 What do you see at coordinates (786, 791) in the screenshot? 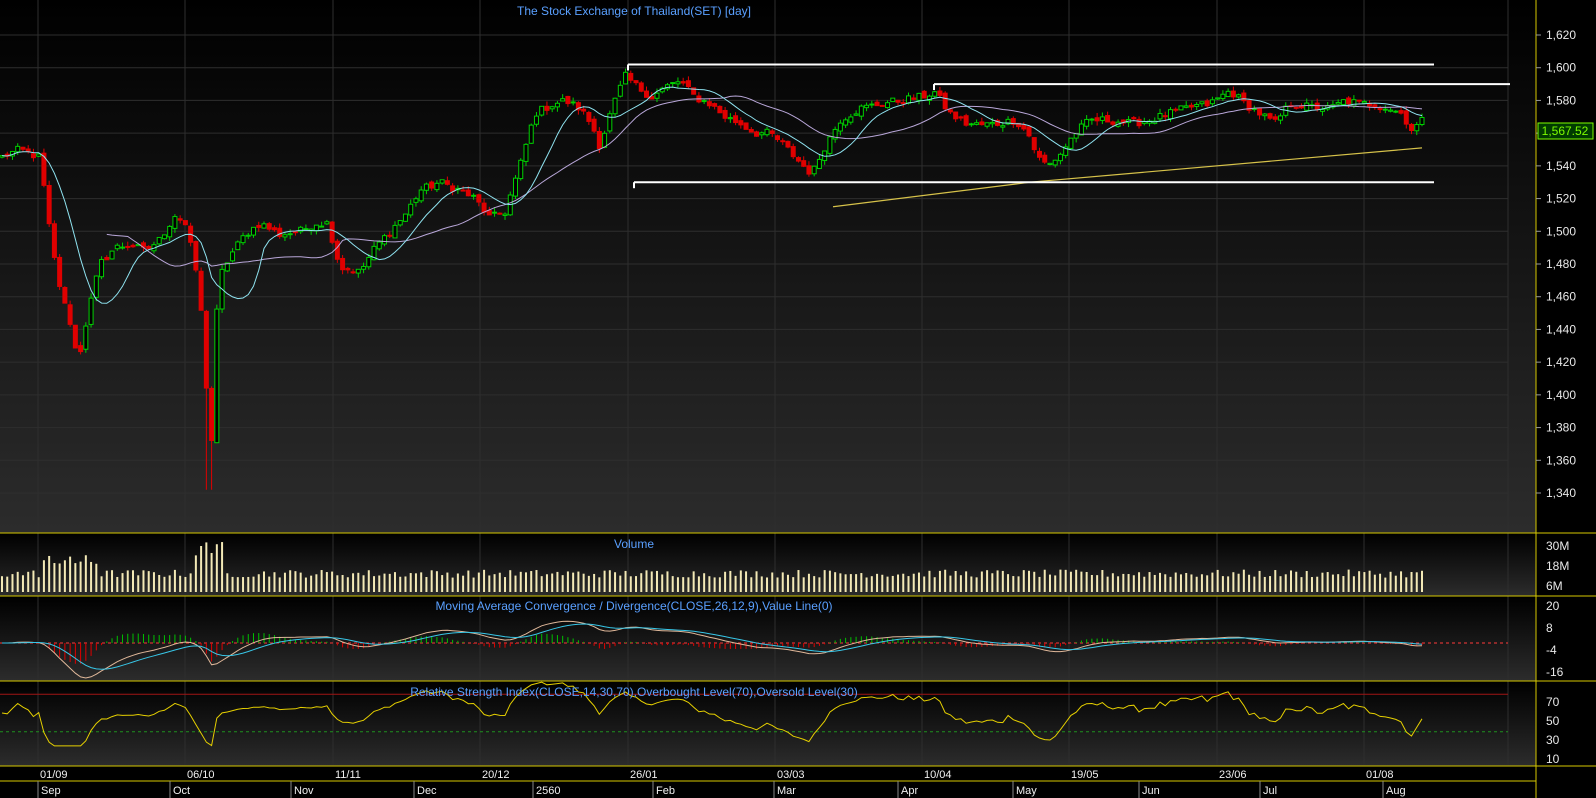
I see `date-axis-lower-label: Mar` at bounding box center [786, 791].